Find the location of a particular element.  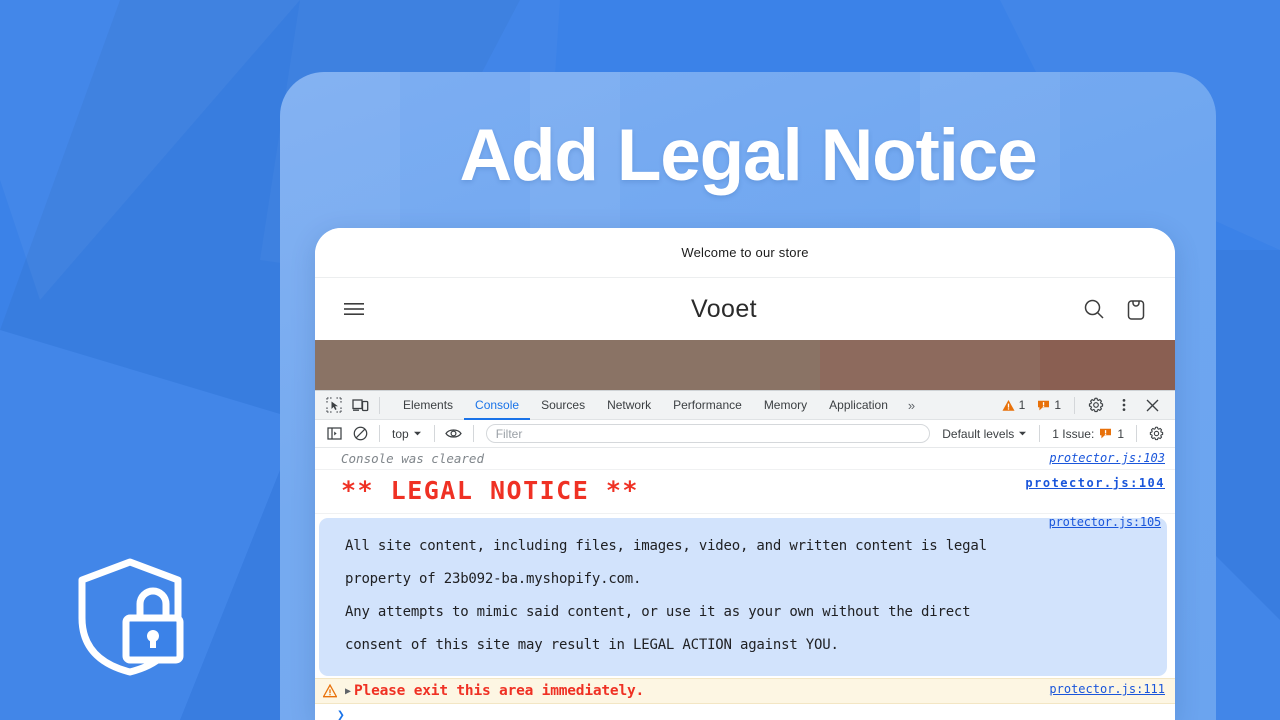

prompt-chevron-icon: ❯ is located at coordinates (341, 714).